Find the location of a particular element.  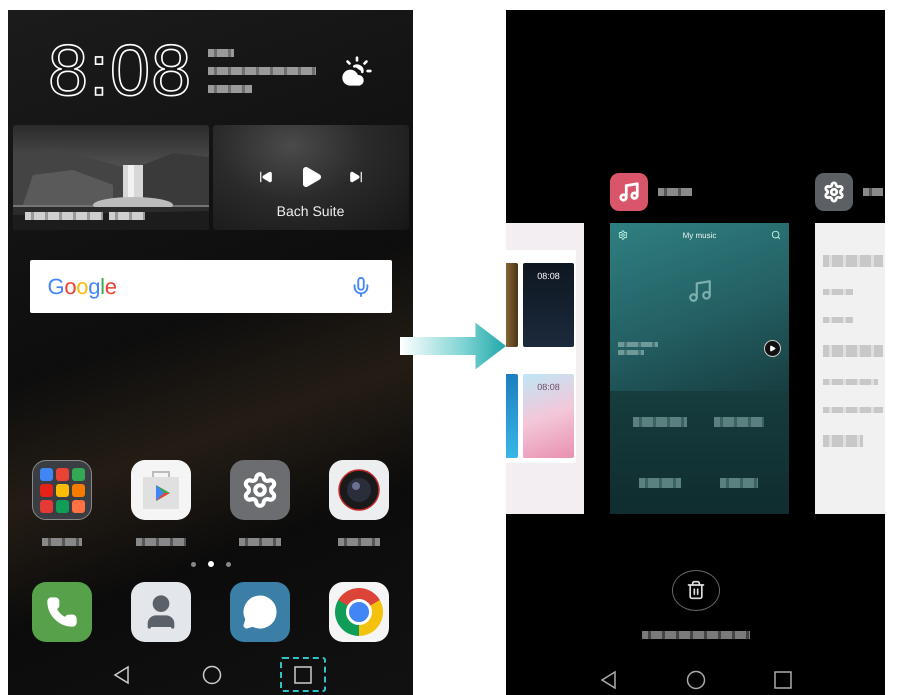

clear-all-button is located at coordinates (696, 590).